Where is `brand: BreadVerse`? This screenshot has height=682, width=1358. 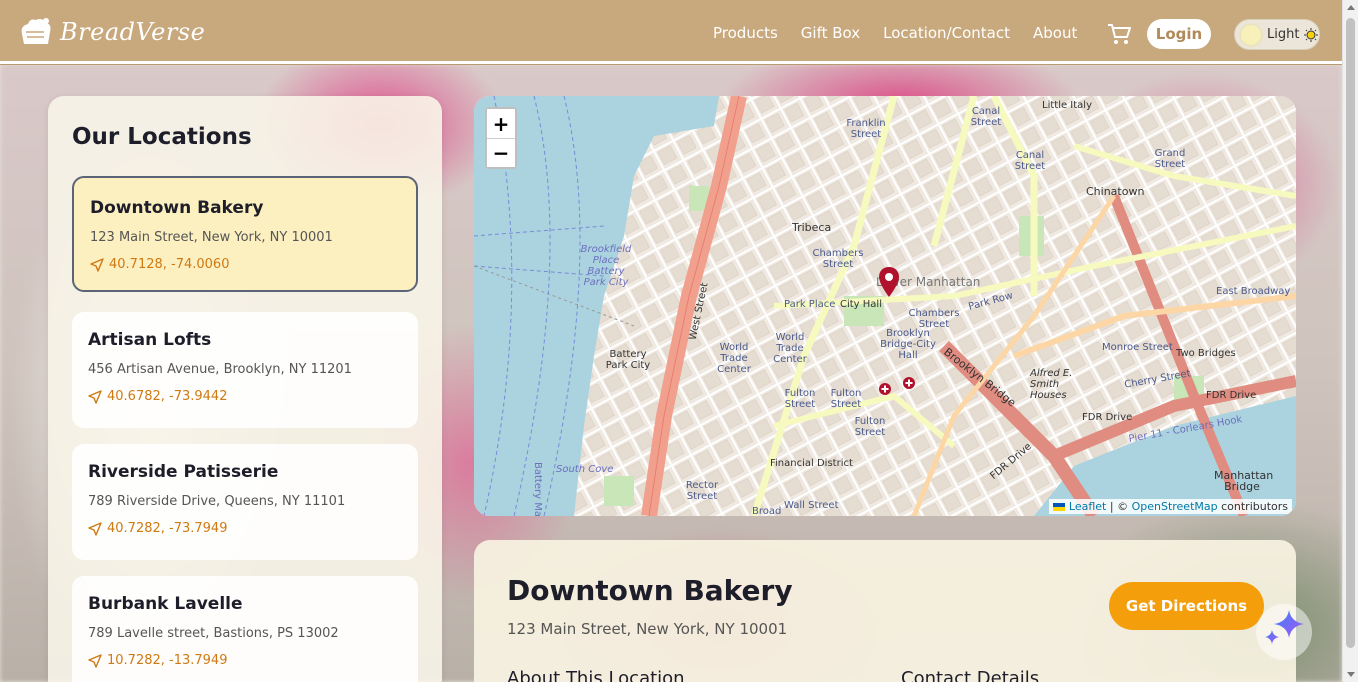 brand: BreadVerse is located at coordinates (110, 32).